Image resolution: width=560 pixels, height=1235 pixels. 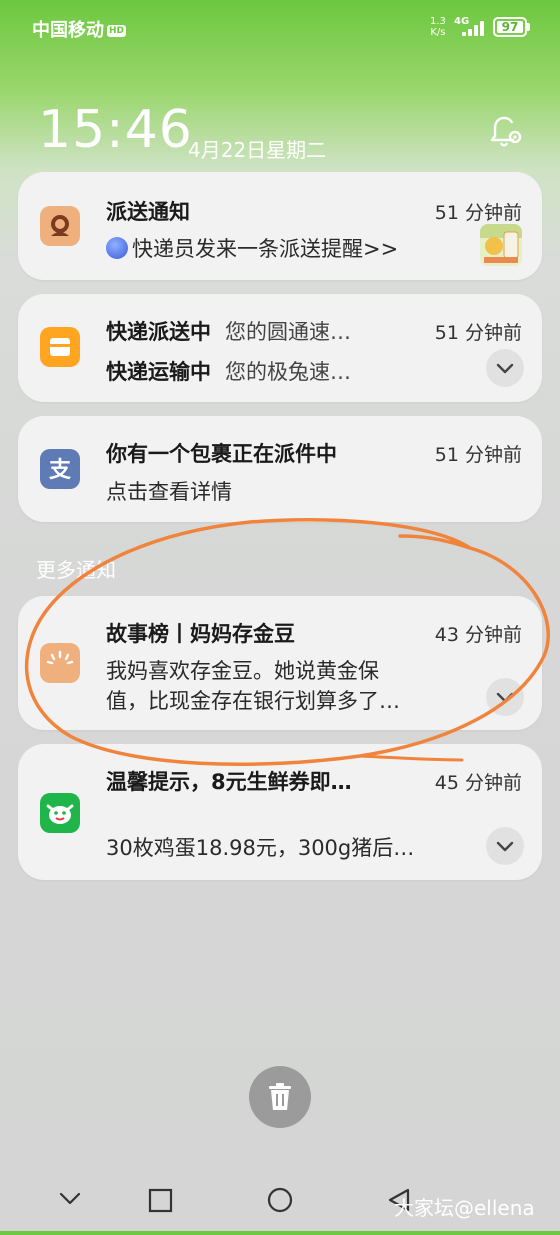 I want to click on date: 4月22日星期二, so click(x=257, y=150).